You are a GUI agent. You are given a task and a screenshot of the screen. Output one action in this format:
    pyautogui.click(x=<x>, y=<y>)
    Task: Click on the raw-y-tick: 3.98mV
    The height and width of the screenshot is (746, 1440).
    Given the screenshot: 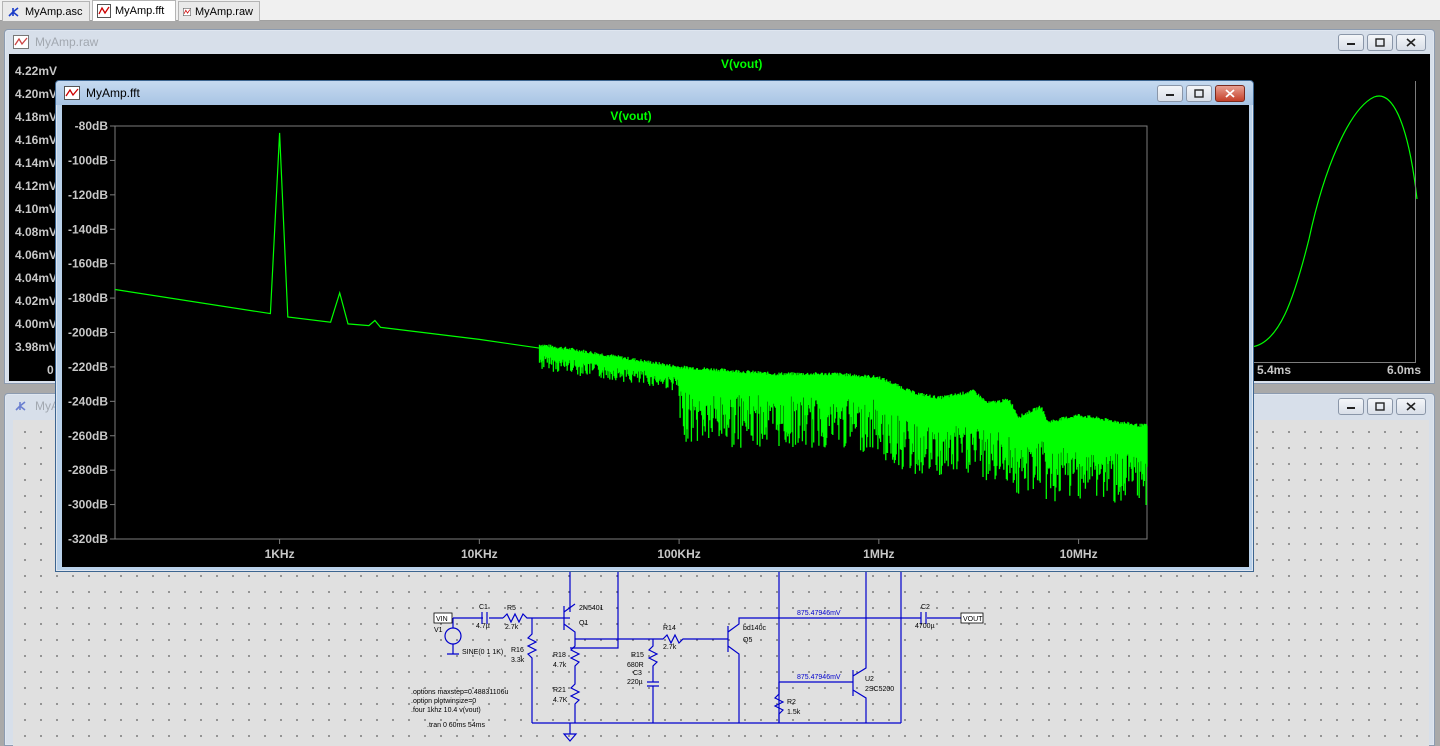 What is the action you would take?
    pyautogui.click(x=36, y=347)
    